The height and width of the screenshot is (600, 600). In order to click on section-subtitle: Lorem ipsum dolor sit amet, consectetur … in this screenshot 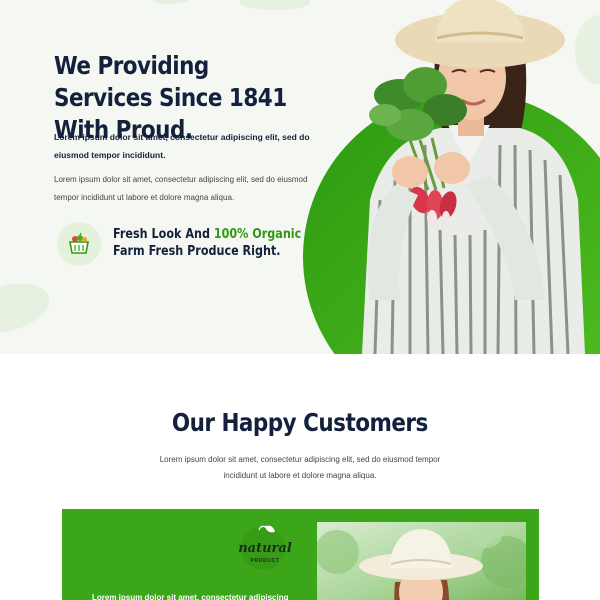, I will do `click(300, 467)`.